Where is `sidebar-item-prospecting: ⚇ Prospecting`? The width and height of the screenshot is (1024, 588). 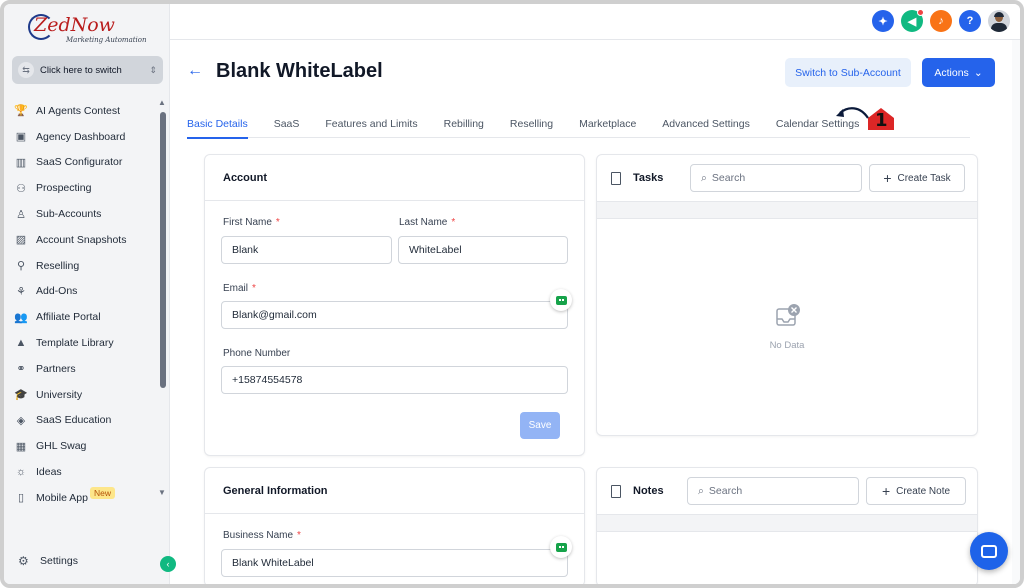
sidebar-item-prospecting: ⚇ Prospecting is located at coordinates (86, 188).